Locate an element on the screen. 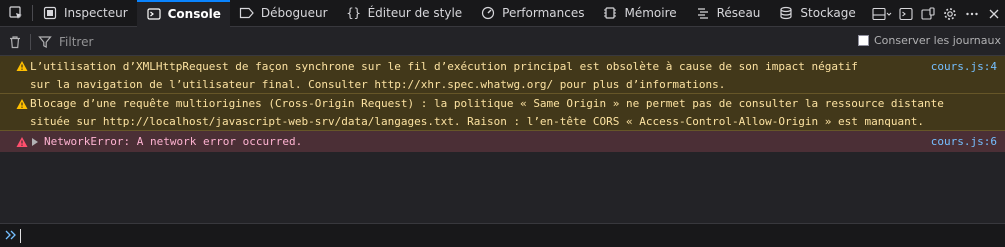 This screenshot has height=247, width=1005. network-icon is located at coordinates (703, 13).